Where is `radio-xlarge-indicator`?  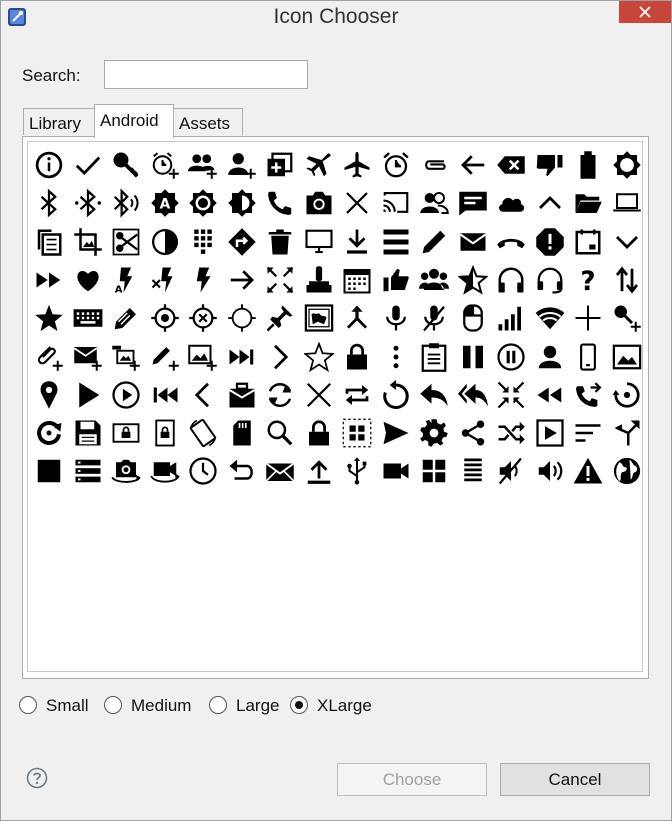 radio-xlarge-indicator is located at coordinates (299, 705).